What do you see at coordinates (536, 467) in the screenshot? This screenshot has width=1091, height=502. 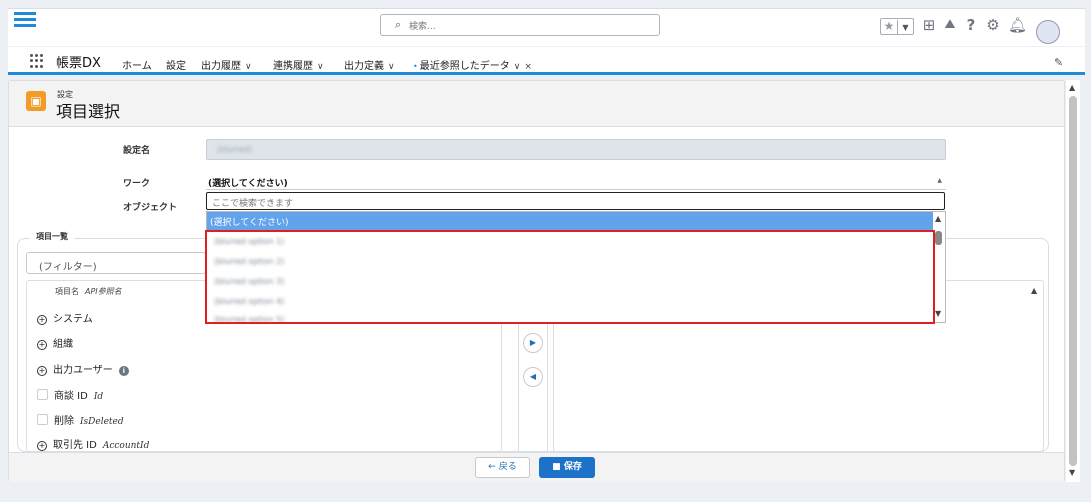 I see `footer-bar` at bounding box center [536, 467].